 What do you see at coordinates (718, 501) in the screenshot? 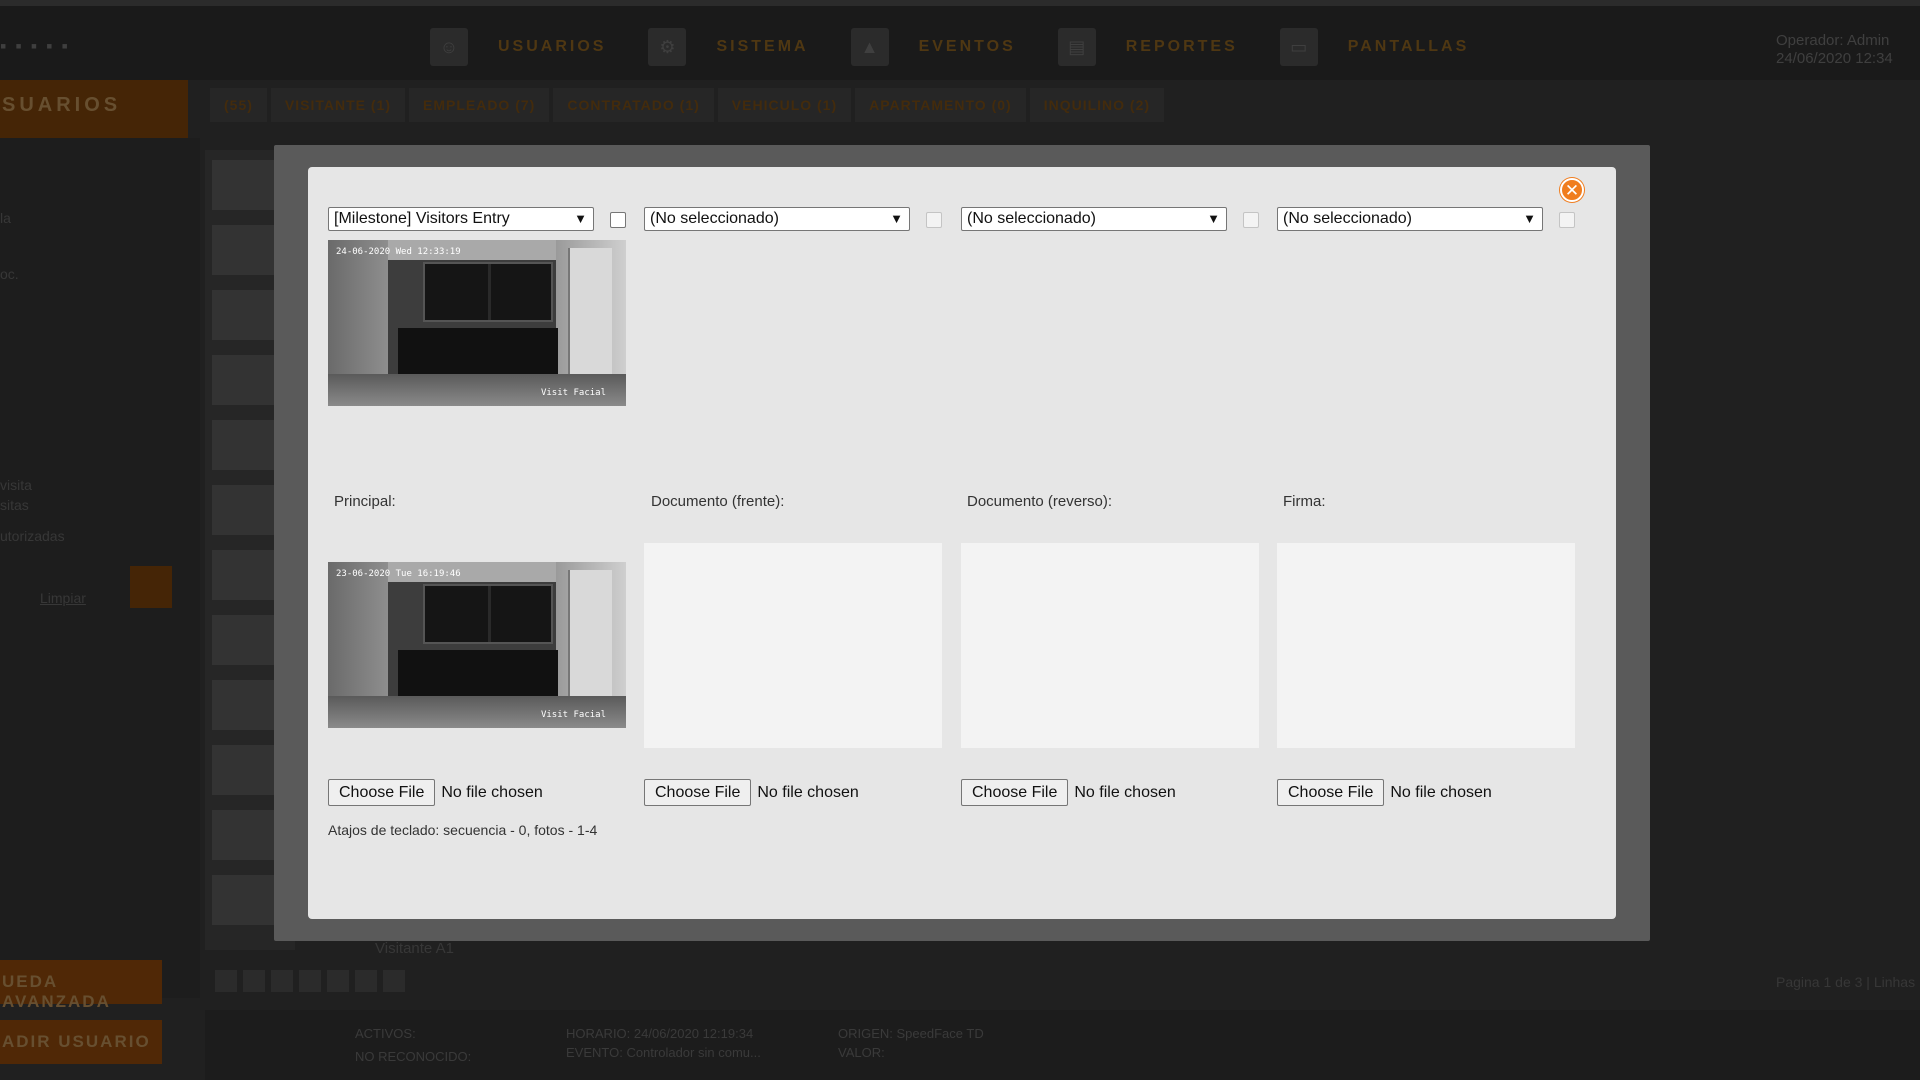
I see `slot-label-document-front: Documento (frente):` at bounding box center [718, 501].